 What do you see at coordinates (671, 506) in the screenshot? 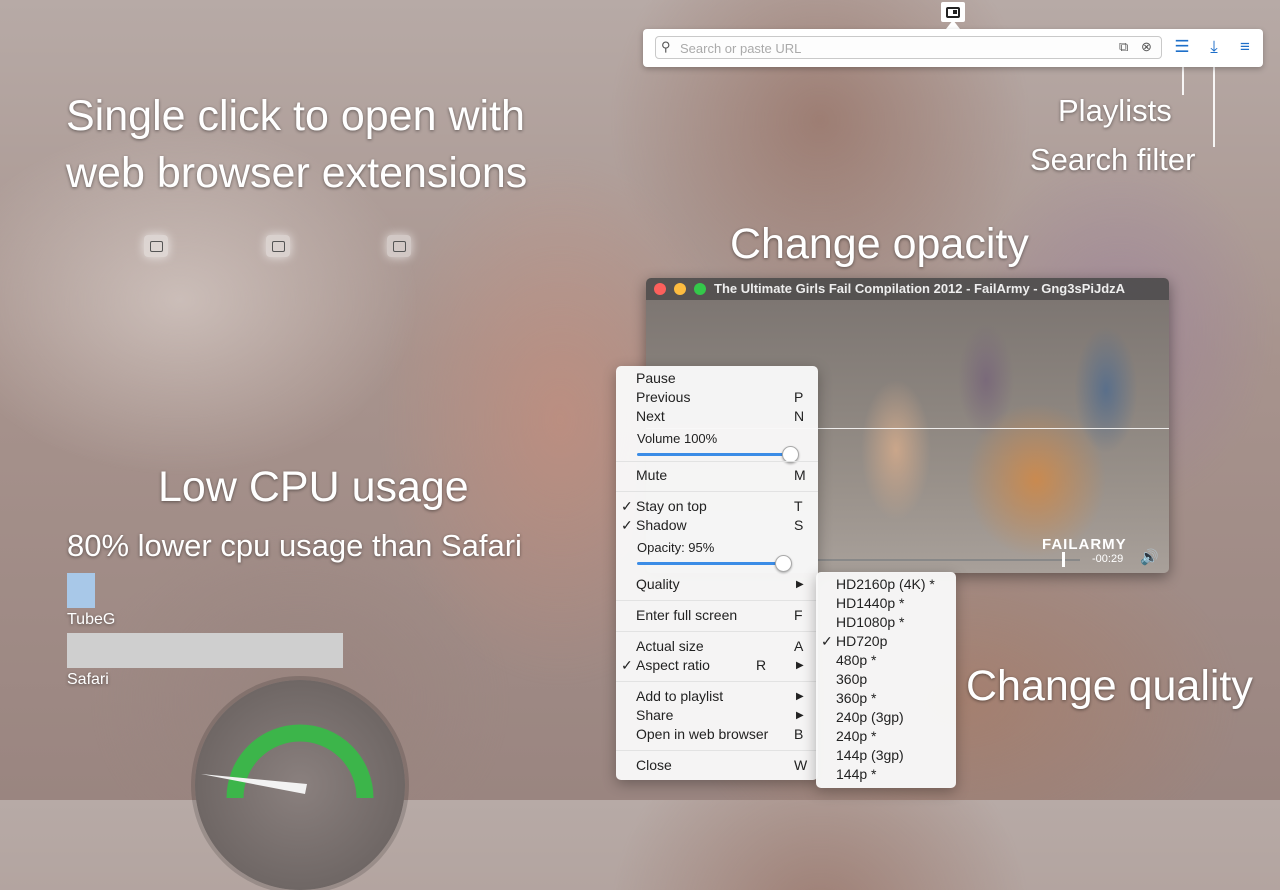
I see `menu-item-label: Stay on top` at bounding box center [671, 506].